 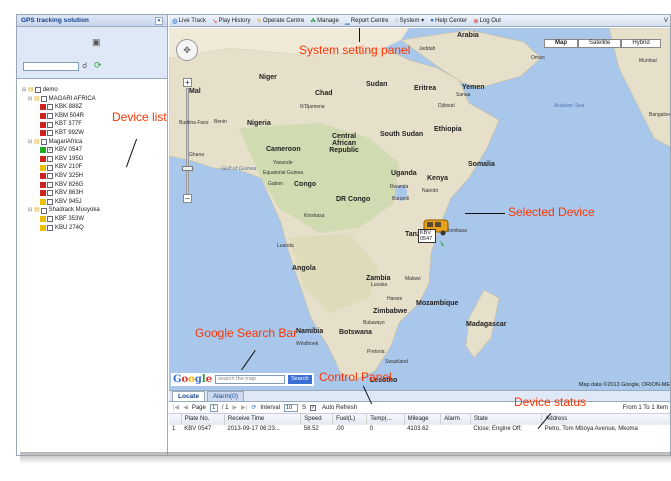 I want to click on toolbar-item-manage: ☘ Manage, so click(x=324, y=21).